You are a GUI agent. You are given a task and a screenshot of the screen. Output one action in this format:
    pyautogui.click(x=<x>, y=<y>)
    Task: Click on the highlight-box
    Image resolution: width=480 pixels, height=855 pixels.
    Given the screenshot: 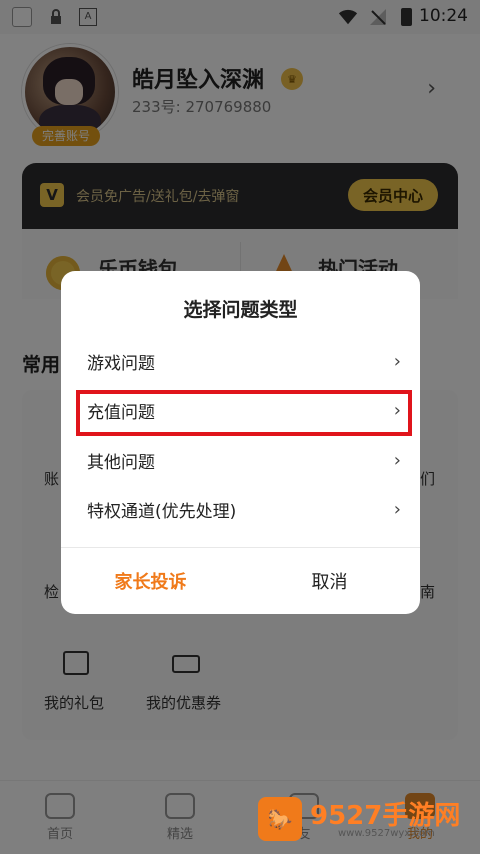 What is the action you would take?
    pyautogui.click(x=244, y=413)
    